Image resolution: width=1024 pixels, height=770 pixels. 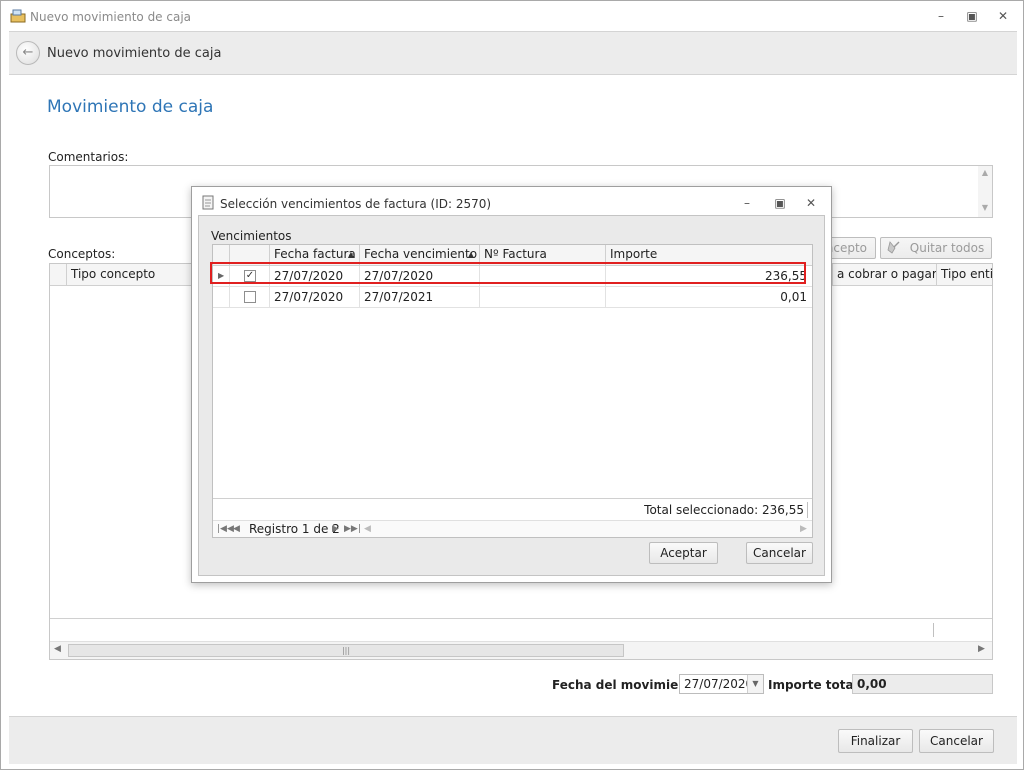 I want to click on document-icon, so click(x=208, y=202).